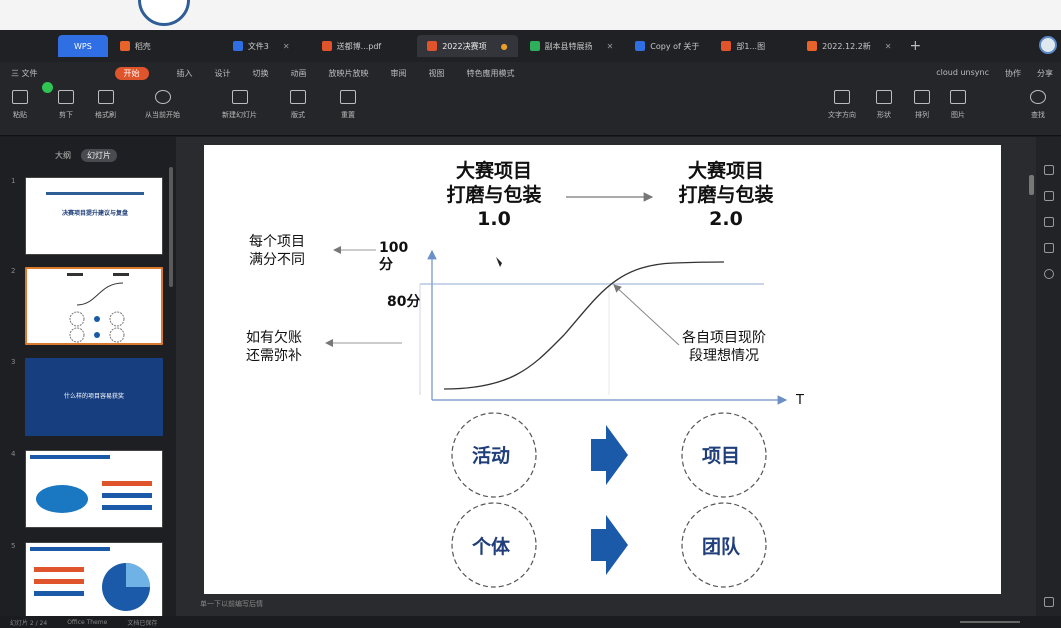 The height and width of the screenshot is (628, 1061). I want to click on slide-number: 1, so click(13, 181).